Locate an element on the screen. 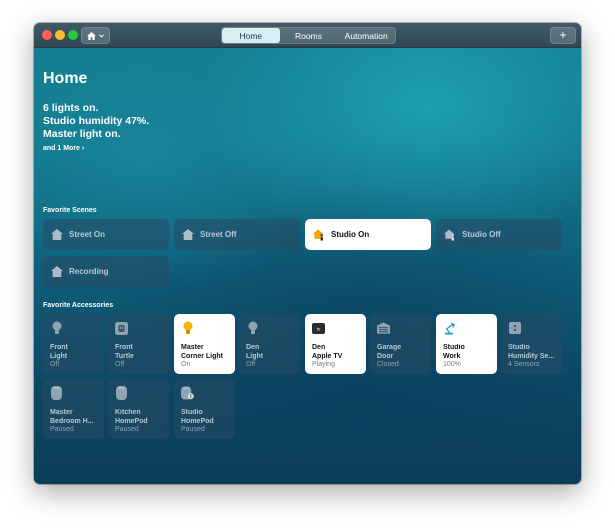 The height and width of the screenshot is (528, 615). outlet-icon is located at coordinates (121, 328).